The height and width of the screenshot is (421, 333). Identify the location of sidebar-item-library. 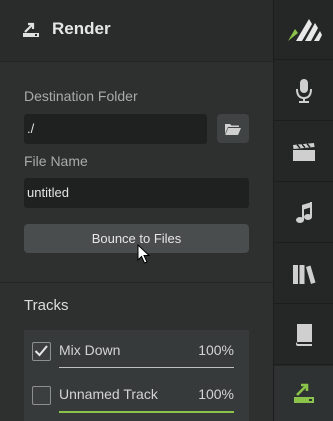
(303, 274).